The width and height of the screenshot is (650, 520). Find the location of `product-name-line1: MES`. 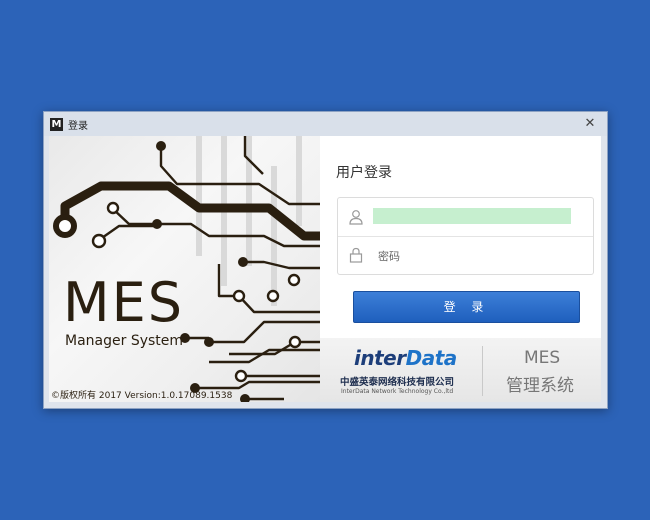

product-name-line1: MES is located at coordinates (542, 358).